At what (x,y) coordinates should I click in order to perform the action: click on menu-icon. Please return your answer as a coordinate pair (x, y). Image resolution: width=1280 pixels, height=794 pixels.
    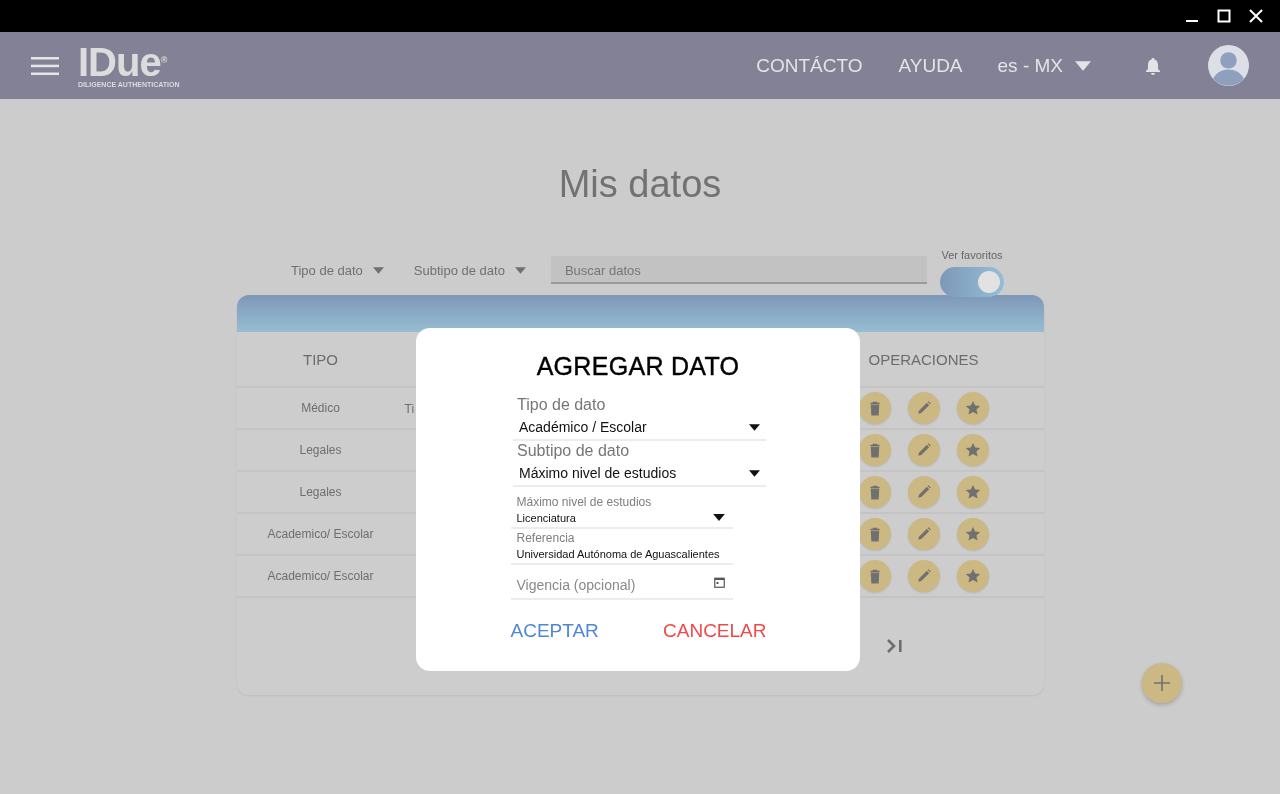
    Looking at the image, I should click on (45, 65).